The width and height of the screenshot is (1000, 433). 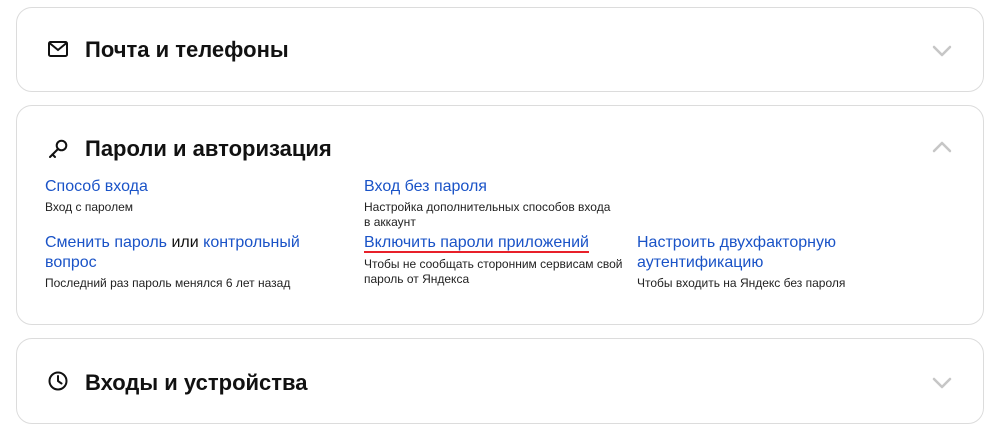 What do you see at coordinates (390, 222) in the screenshot?
I see `passwordless-desc-line2: в аккаунт` at bounding box center [390, 222].